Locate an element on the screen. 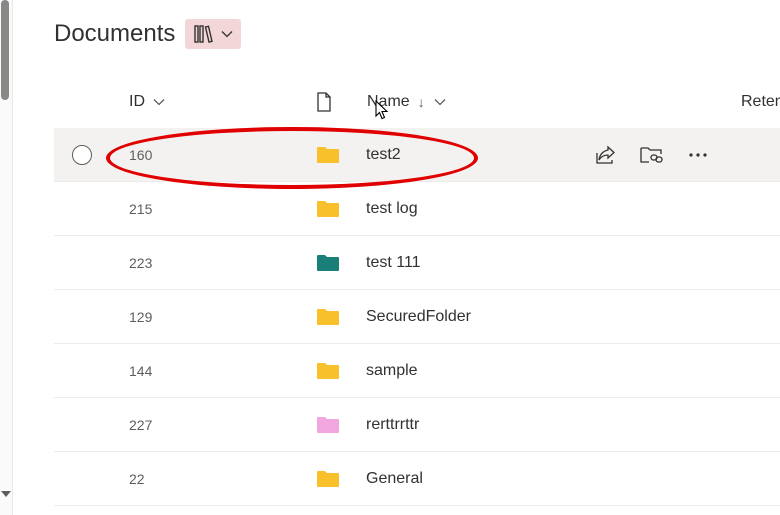 This screenshot has height=515, width=780. copy-link-icon is located at coordinates (652, 155).